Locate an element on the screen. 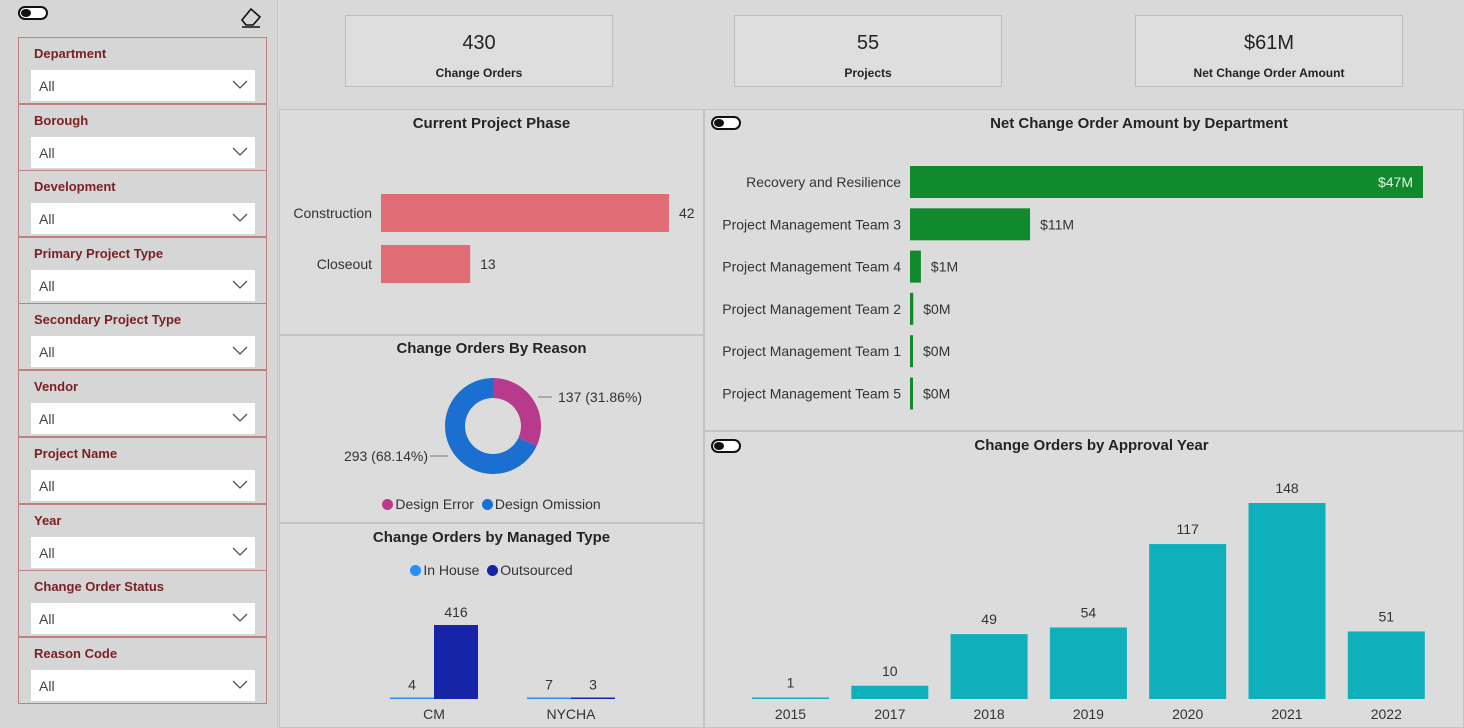 This screenshot has height=728, width=1464. filter-label: Borough is located at coordinates (61, 120).